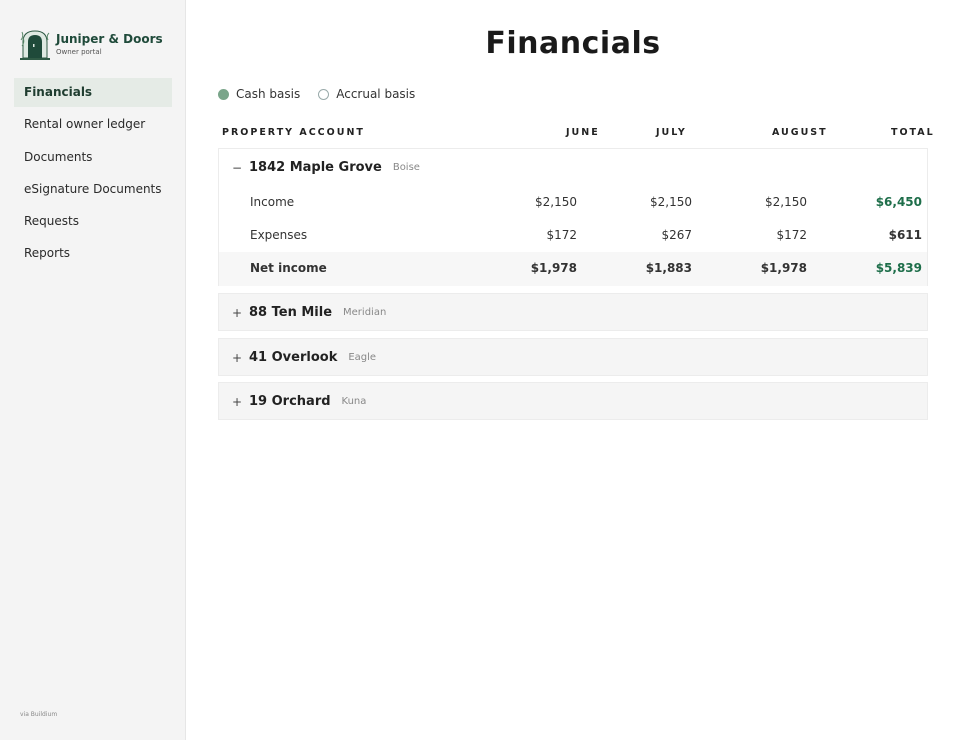  I want to click on property-header: + 88 Ten Mile Meridian, so click(573, 312).